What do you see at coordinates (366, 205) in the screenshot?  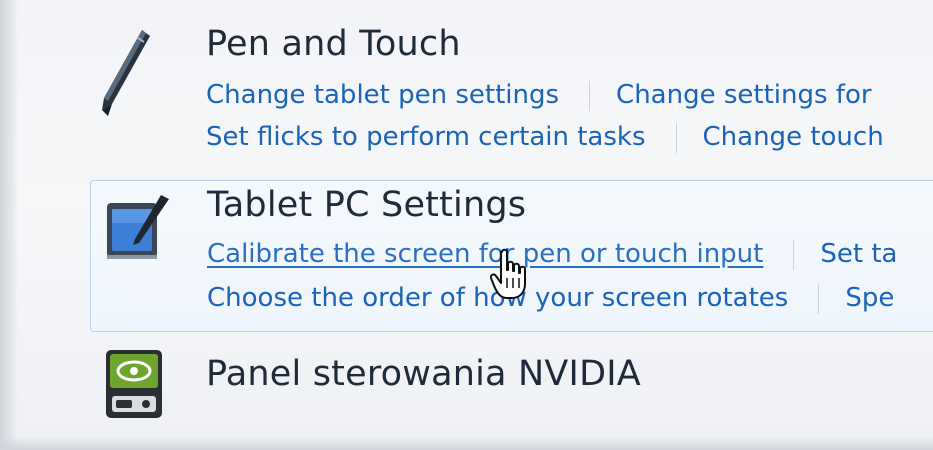 I see `tablet-pc-settings-title: Tablet PC Settings` at bounding box center [366, 205].